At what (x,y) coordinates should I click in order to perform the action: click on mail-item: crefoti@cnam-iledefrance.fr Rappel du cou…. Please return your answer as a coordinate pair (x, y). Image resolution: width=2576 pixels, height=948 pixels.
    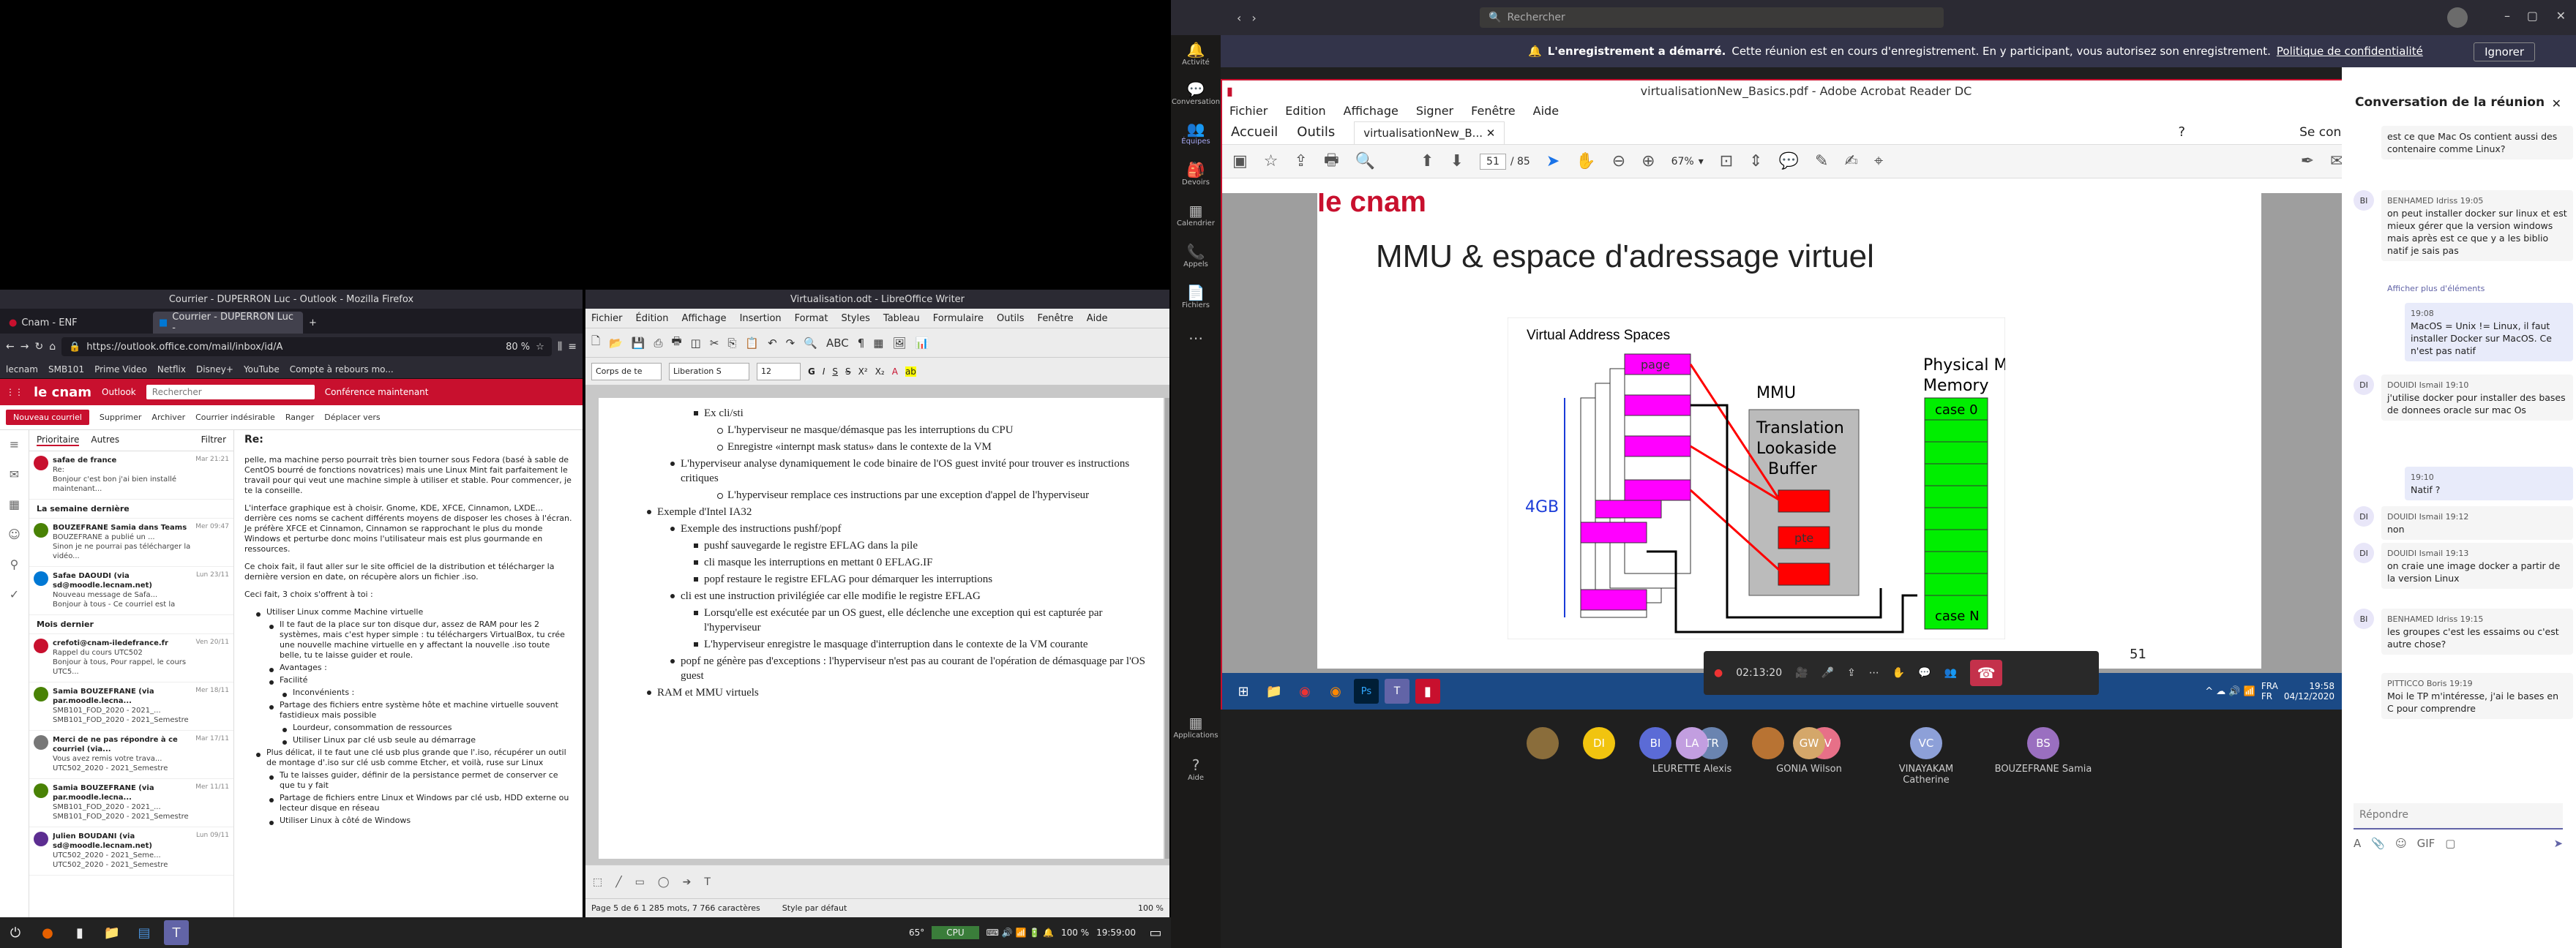
    Looking at the image, I should click on (131, 658).